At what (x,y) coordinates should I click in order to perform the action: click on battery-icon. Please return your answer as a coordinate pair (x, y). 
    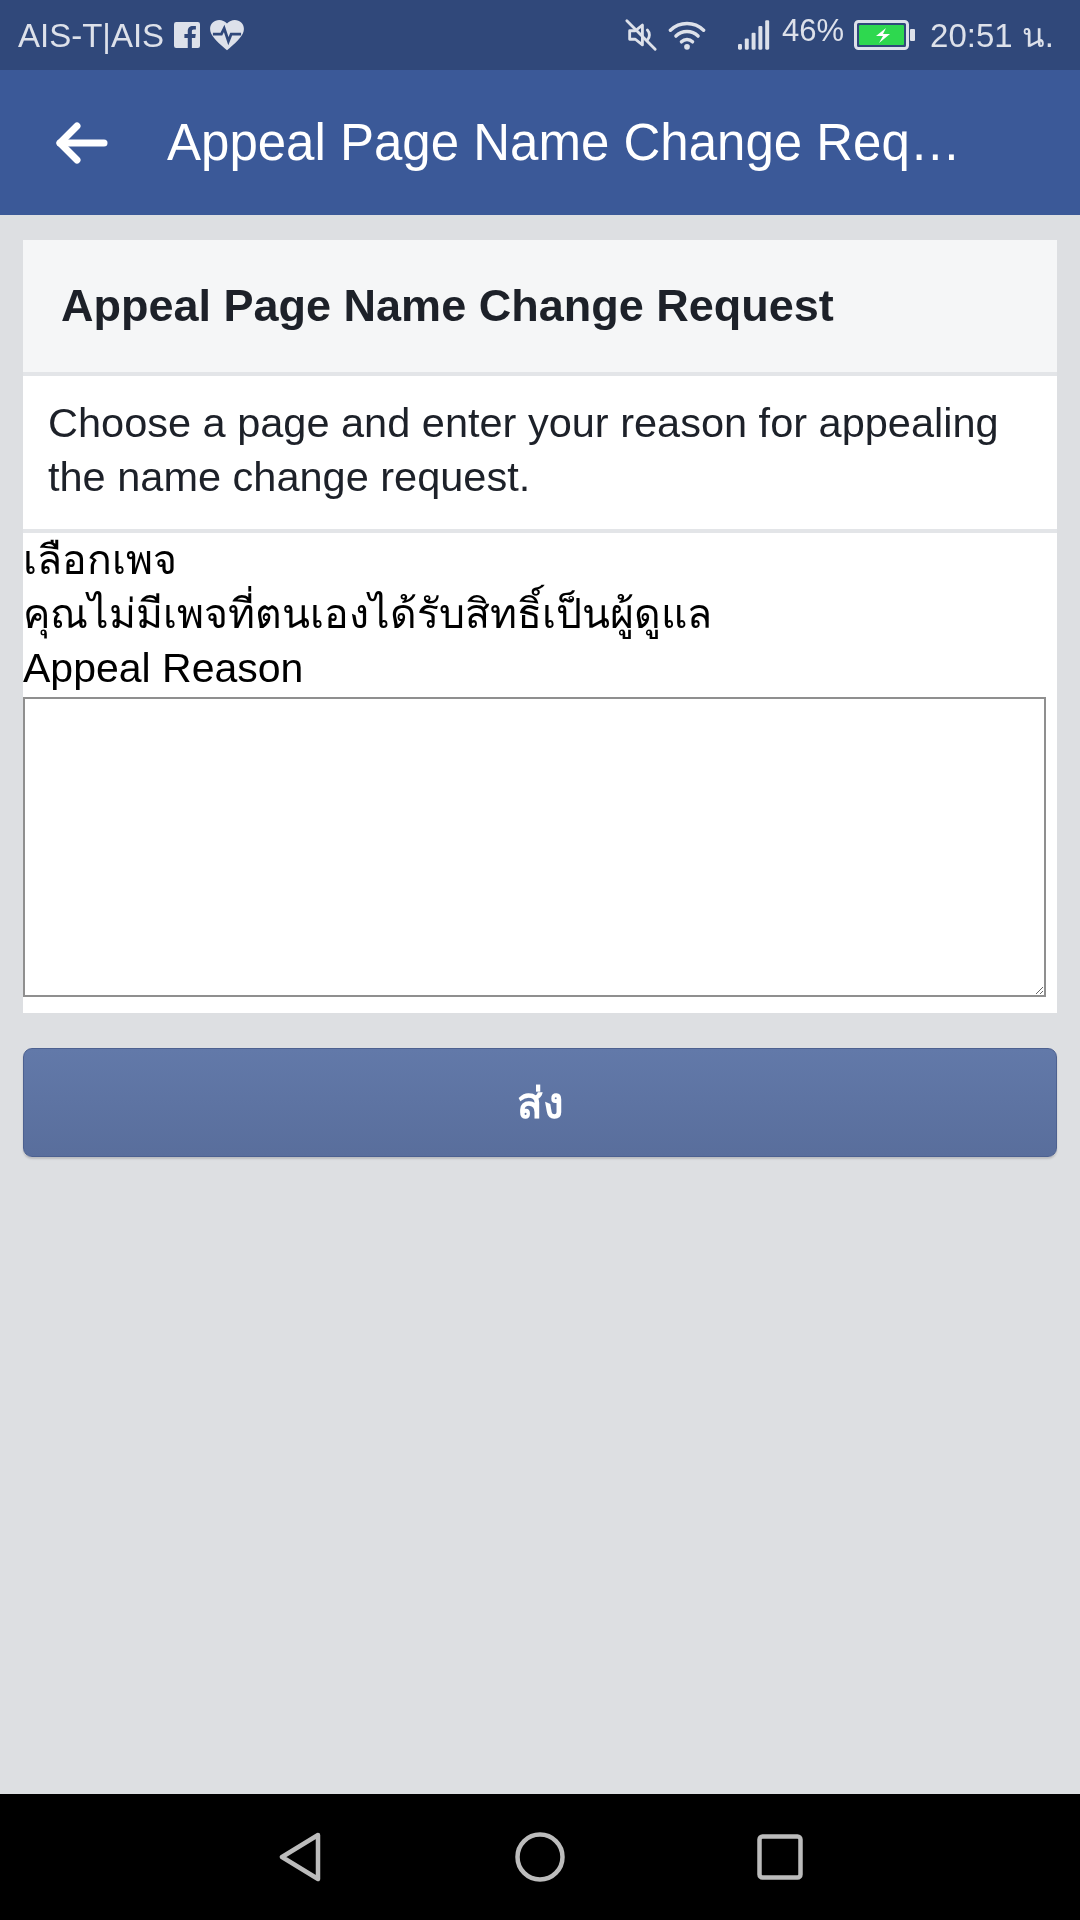
    Looking at the image, I should click on (885, 35).